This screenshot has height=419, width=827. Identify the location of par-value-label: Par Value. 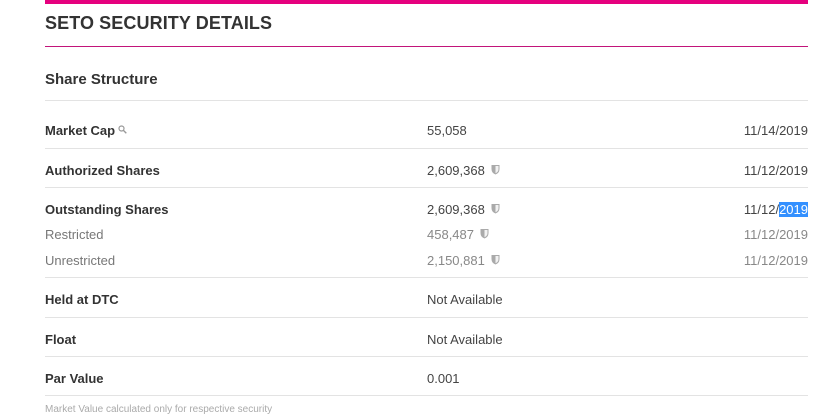
(74, 378).